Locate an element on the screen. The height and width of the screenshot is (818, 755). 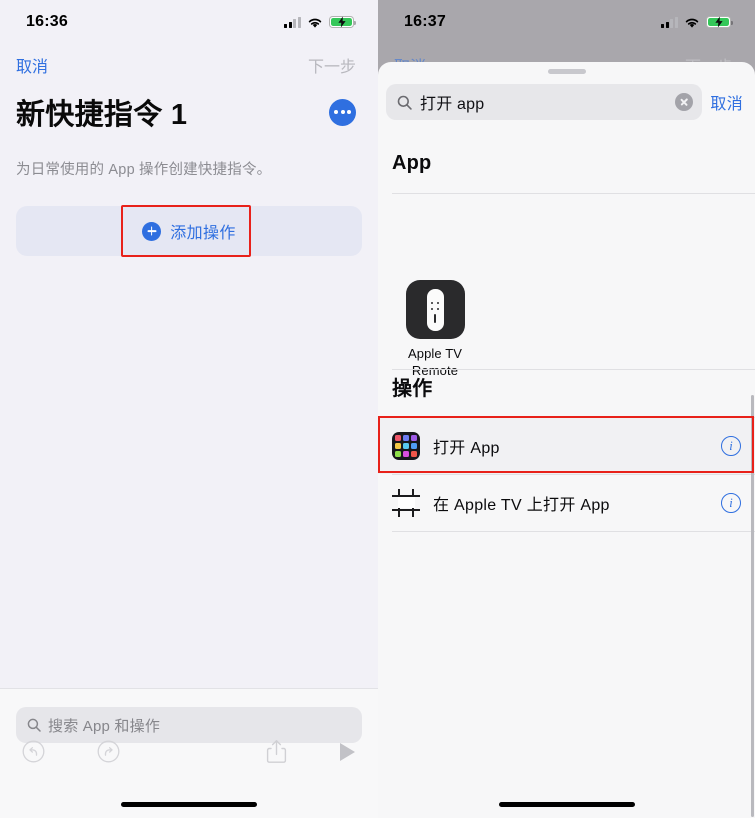
apple-tv-remote-app-icon is located at coordinates (435, 309).